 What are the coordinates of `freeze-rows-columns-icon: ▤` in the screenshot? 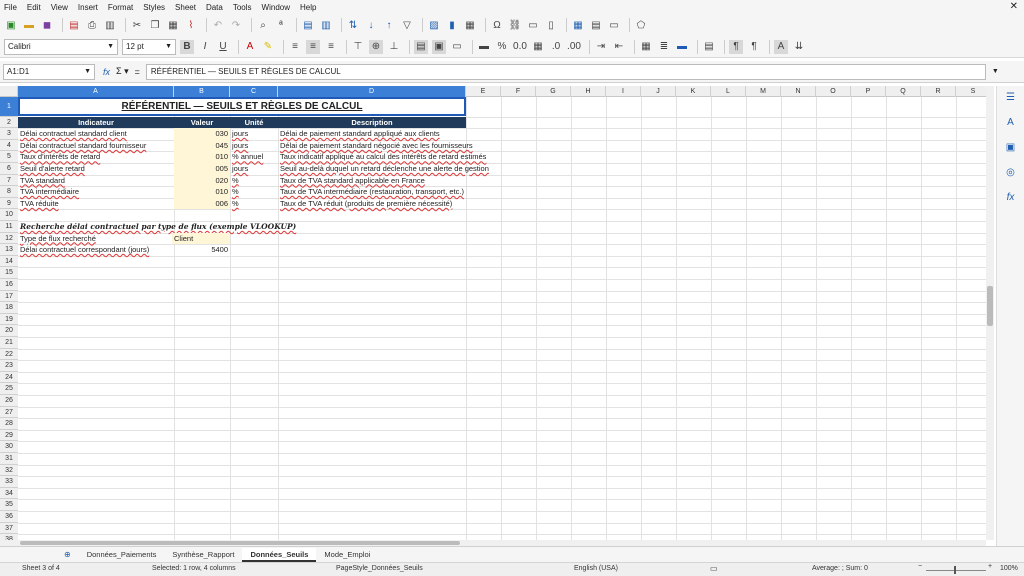 It's located at (596, 25).